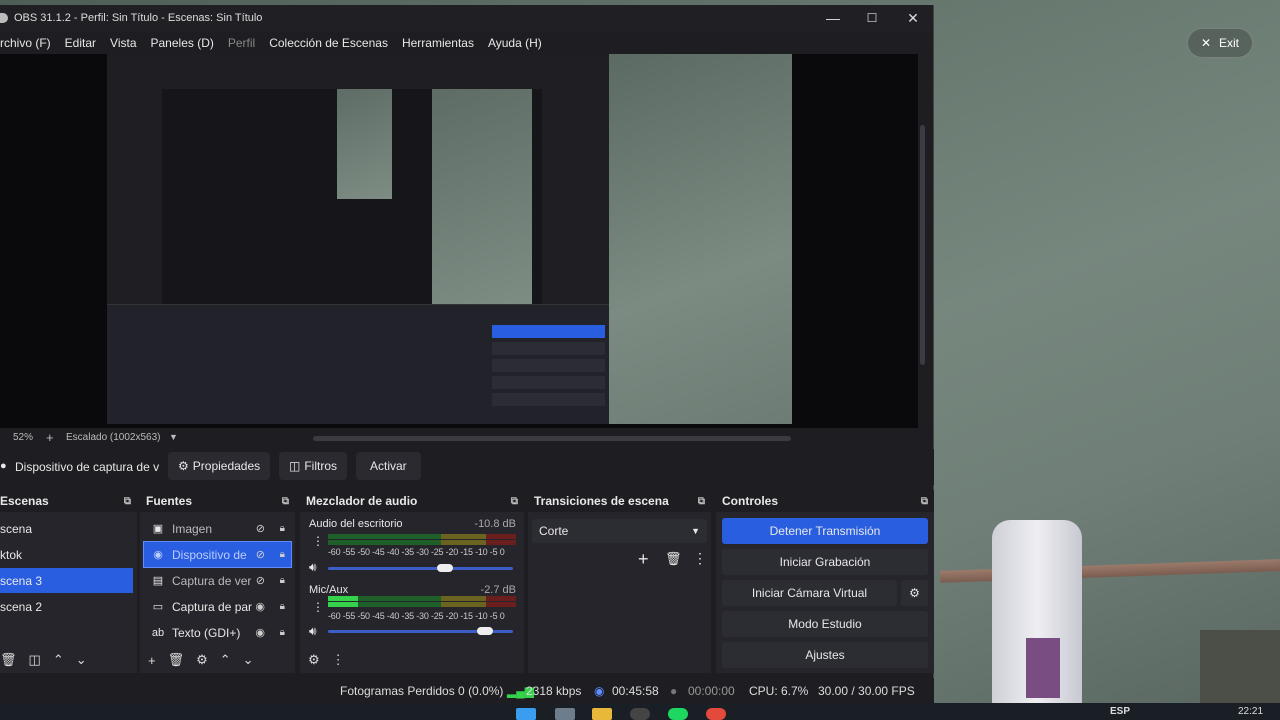  Describe the element at coordinates (1229, 43) in the screenshot. I see `exit-label: Exit` at that location.